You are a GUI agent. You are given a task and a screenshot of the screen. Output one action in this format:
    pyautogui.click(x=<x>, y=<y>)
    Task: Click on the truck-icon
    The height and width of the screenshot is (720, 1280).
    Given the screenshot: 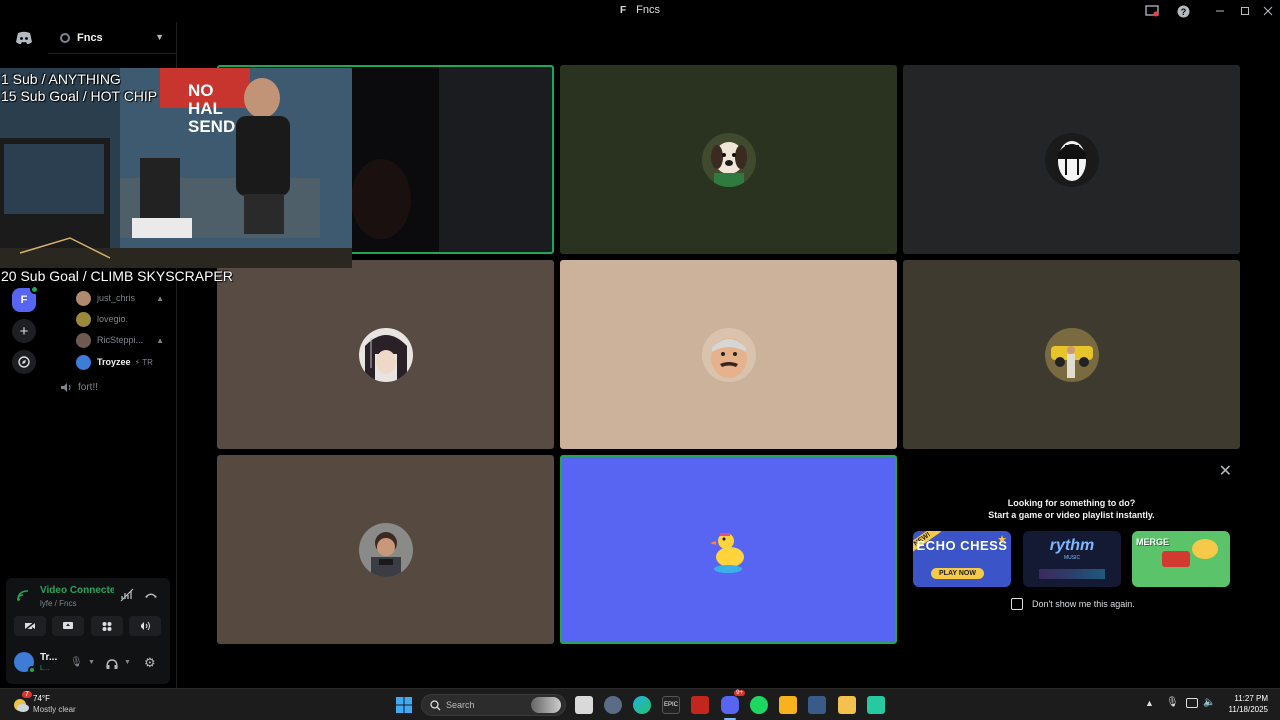 What is the action you would take?
    pyautogui.click(x=1176, y=559)
    